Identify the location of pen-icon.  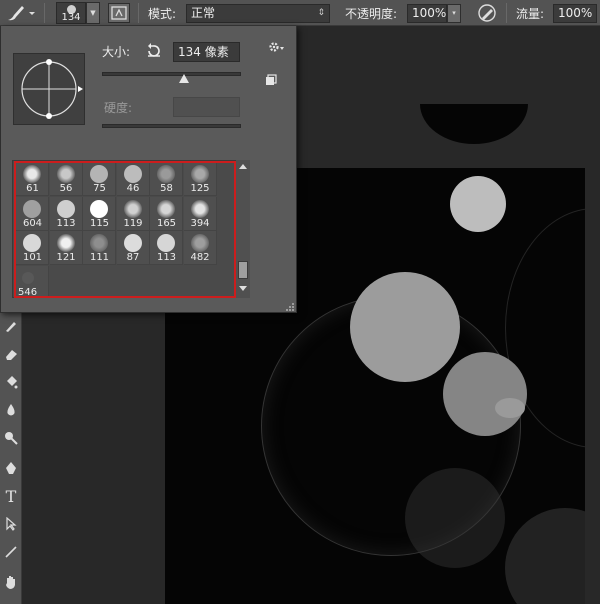
(11, 468).